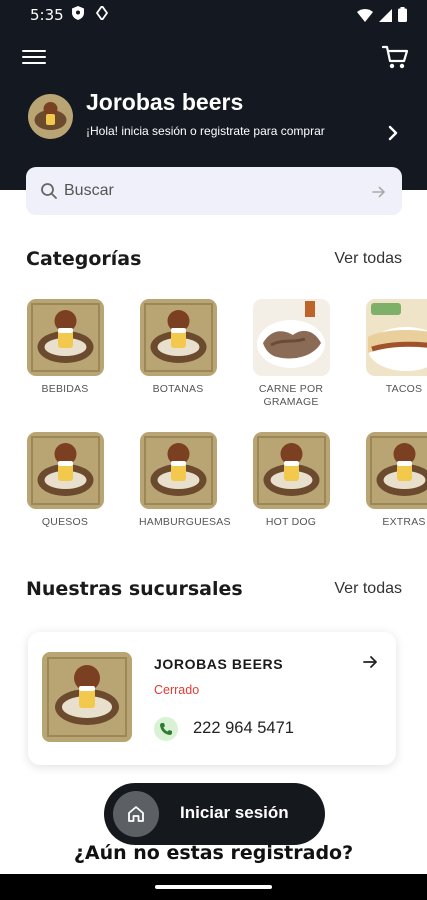  Describe the element at coordinates (34, 56) in the screenshot. I see `menu-icon` at that location.